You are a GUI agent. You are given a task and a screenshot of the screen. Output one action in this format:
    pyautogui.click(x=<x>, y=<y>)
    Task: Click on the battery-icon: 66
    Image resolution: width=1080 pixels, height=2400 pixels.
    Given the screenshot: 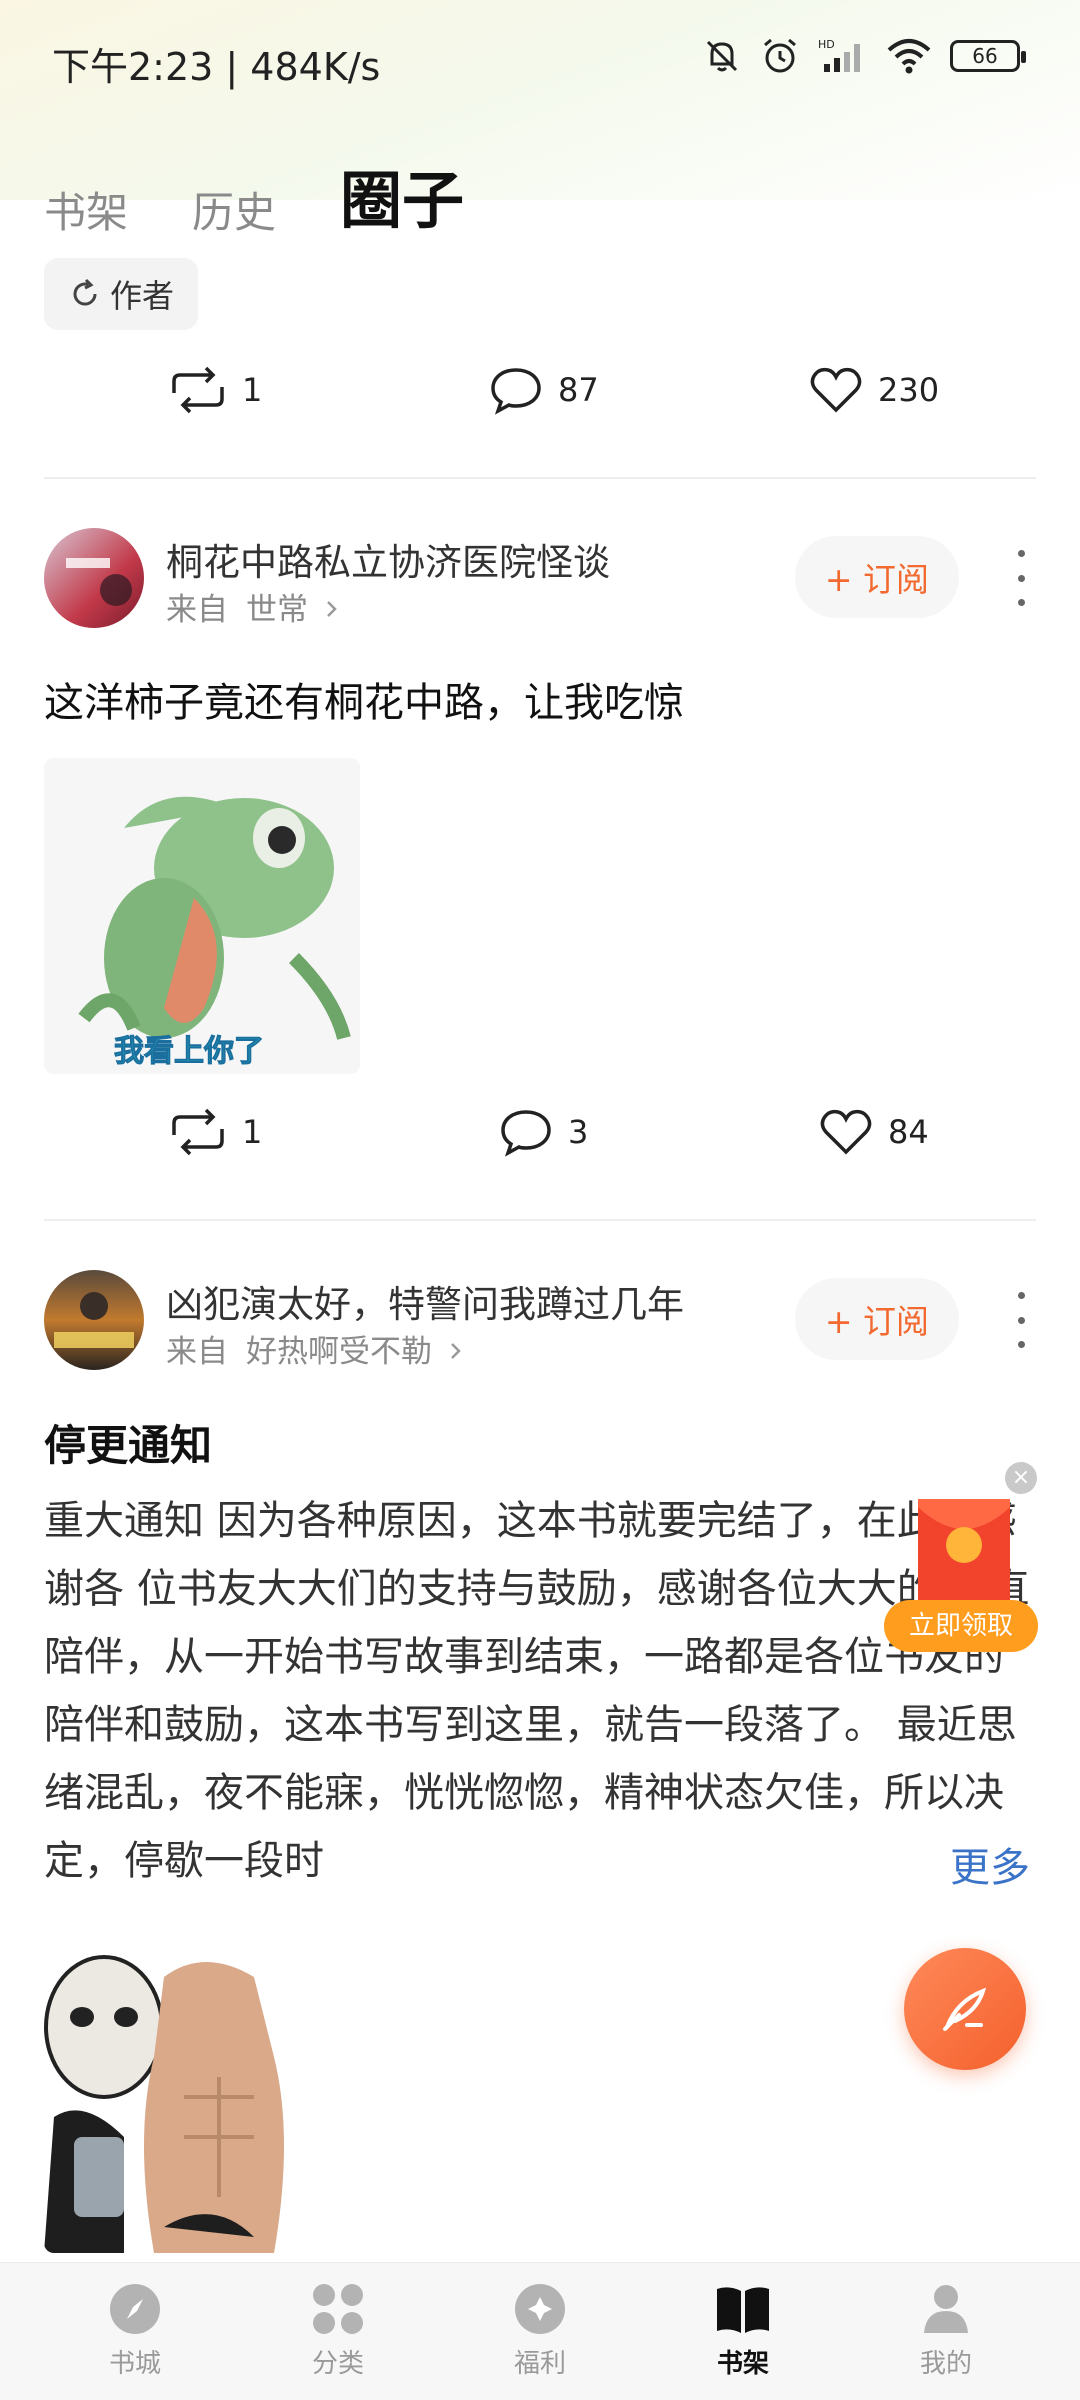 What is the action you would take?
    pyautogui.click(x=988, y=56)
    